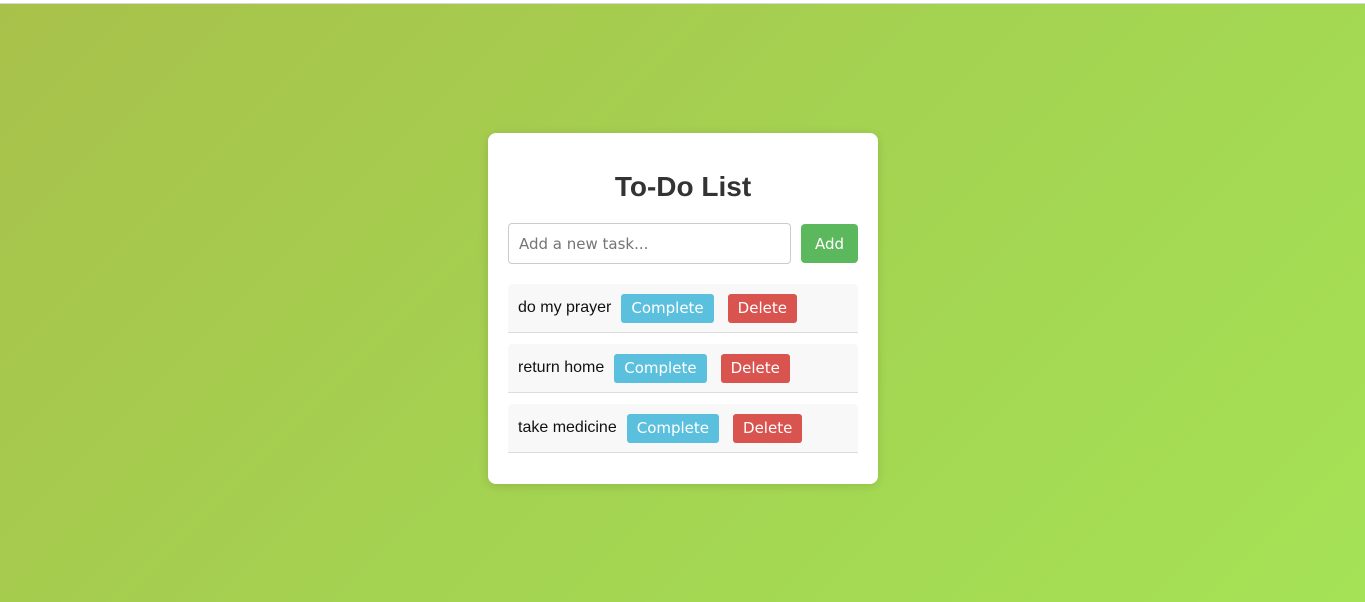 This screenshot has height=602, width=1365. I want to click on add-task-row: Add, so click(683, 243).